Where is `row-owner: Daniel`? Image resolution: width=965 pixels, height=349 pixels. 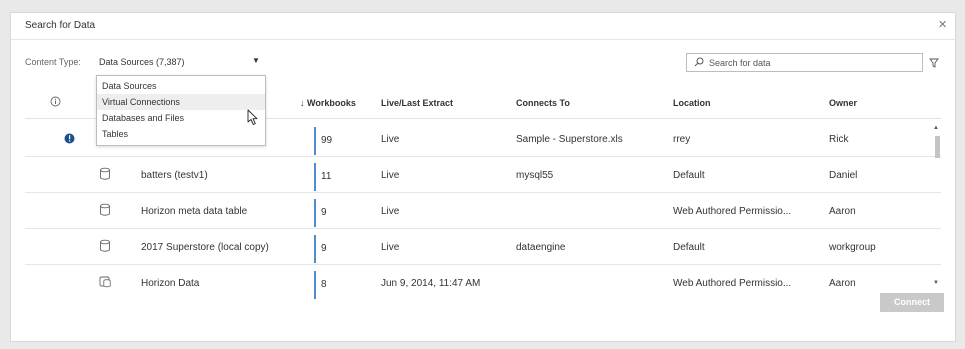 row-owner: Daniel is located at coordinates (843, 175).